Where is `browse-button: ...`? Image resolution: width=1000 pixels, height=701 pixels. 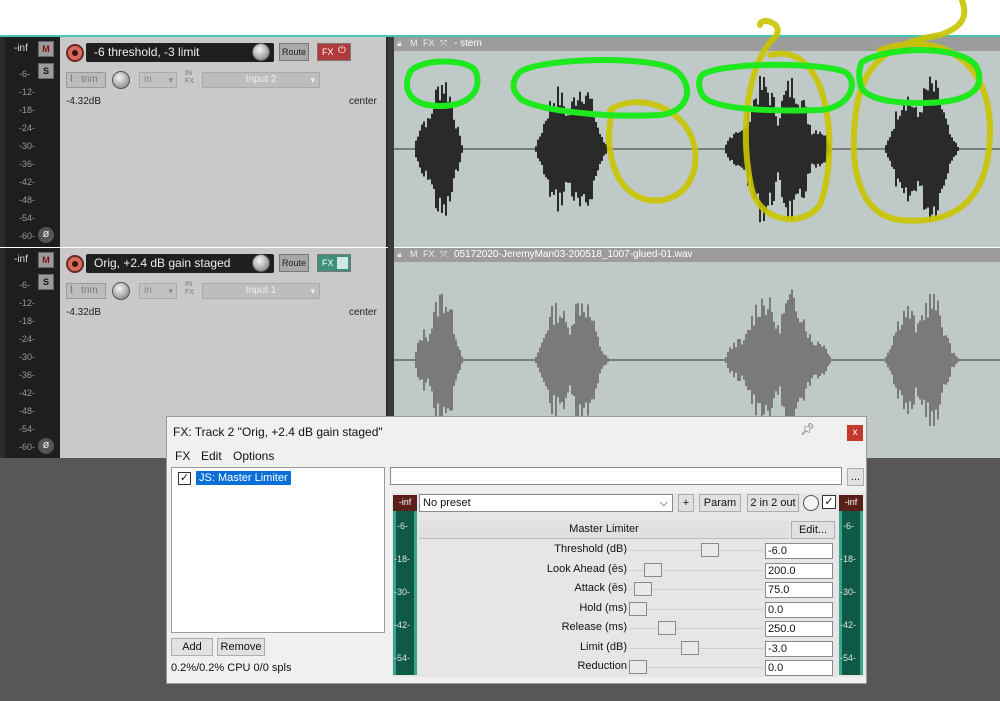 browse-button: ... is located at coordinates (855, 477).